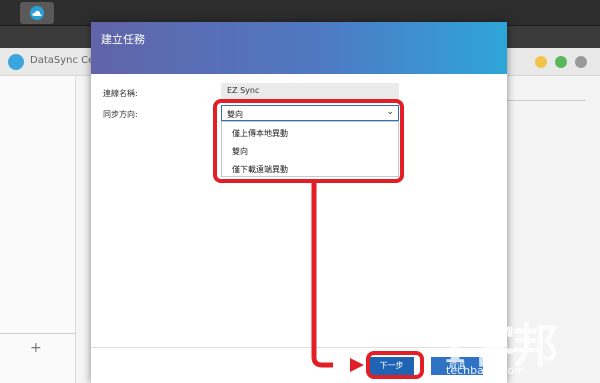 The width and height of the screenshot is (600, 383). I want to click on annotation-next-highlight, so click(395, 365).